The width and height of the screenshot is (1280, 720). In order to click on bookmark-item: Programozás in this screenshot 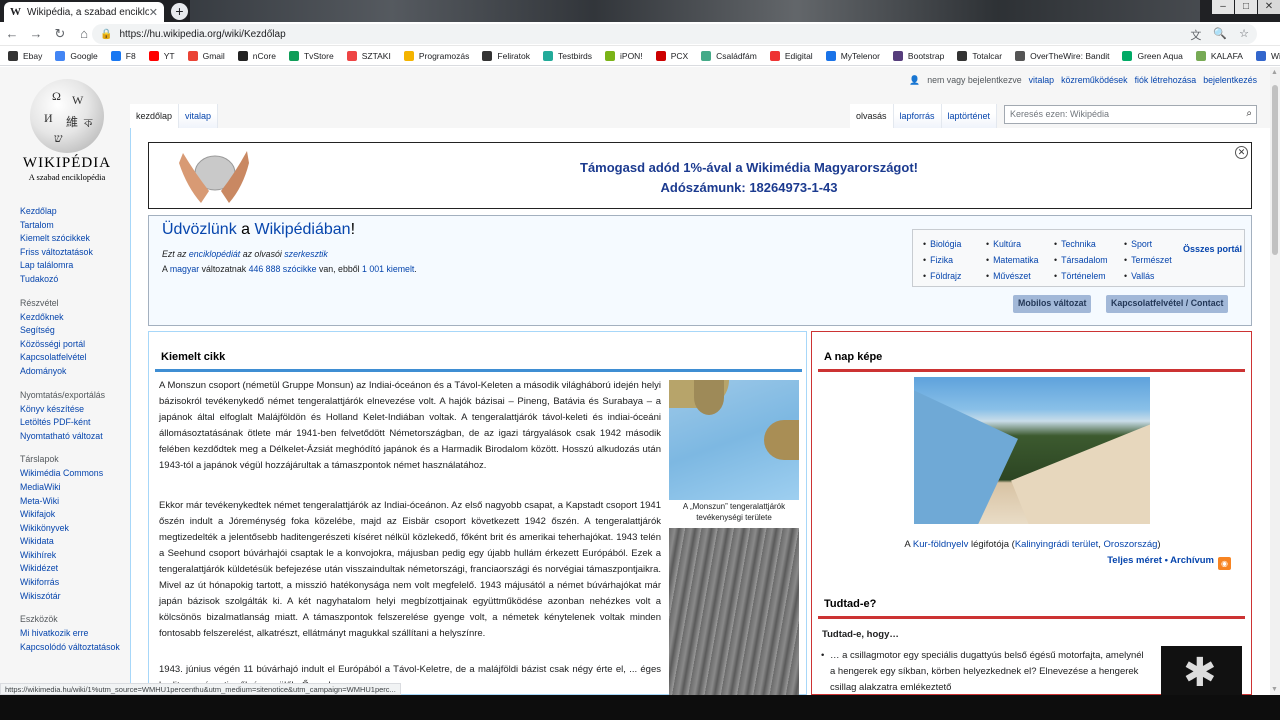, I will do `click(436, 55)`.